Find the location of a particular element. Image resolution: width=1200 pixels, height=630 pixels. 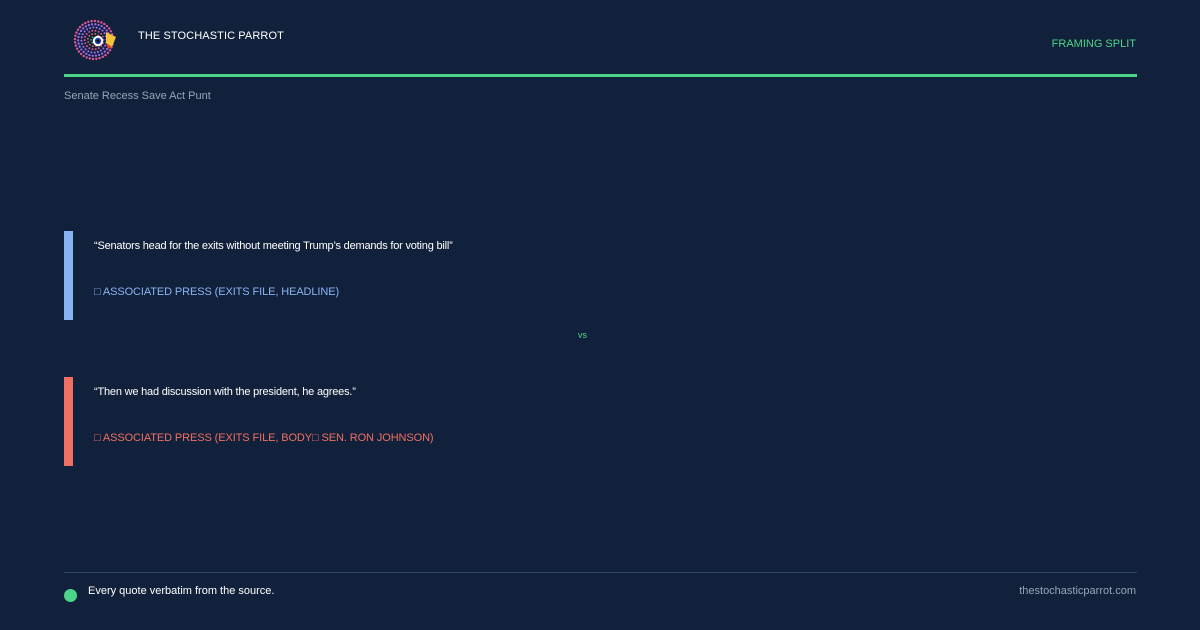

footer-site-link: thestochasticparrot.com is located at coordinates (1077, 591).